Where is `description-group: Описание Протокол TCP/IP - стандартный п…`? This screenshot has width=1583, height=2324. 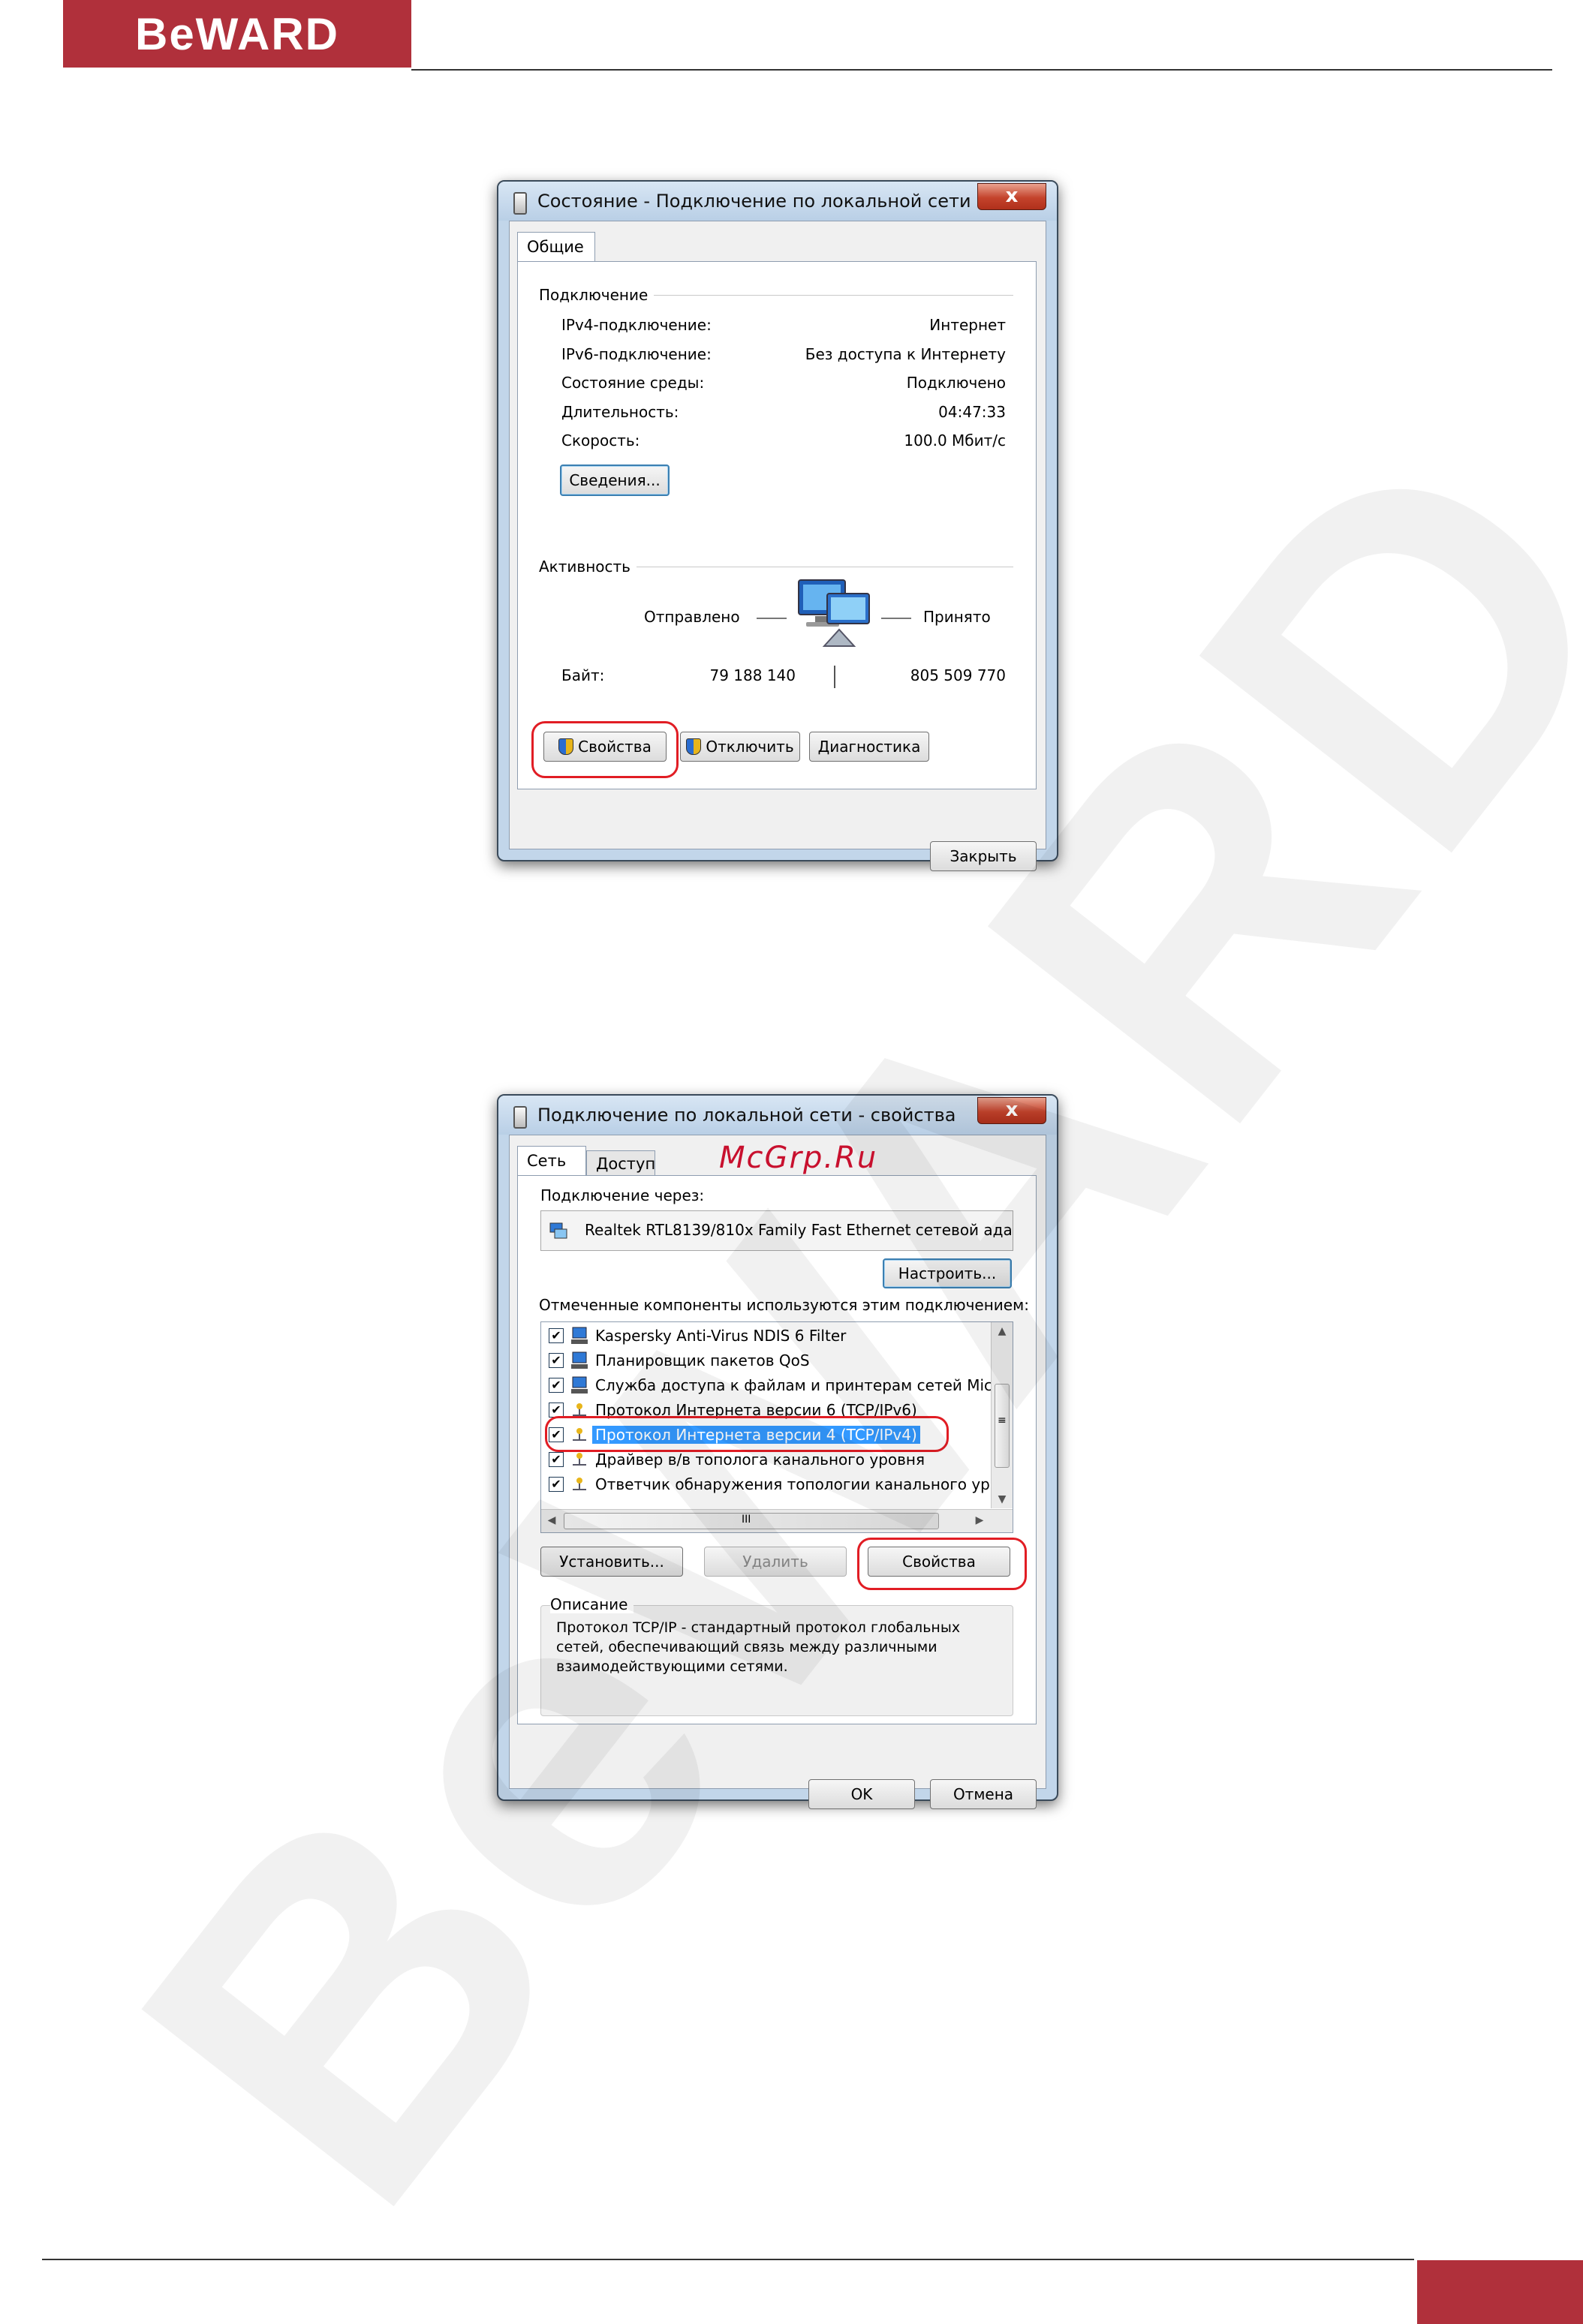
description-group: Описание Протокол TCP/IP - стандартный п… is located at coordinates (777, 1656).